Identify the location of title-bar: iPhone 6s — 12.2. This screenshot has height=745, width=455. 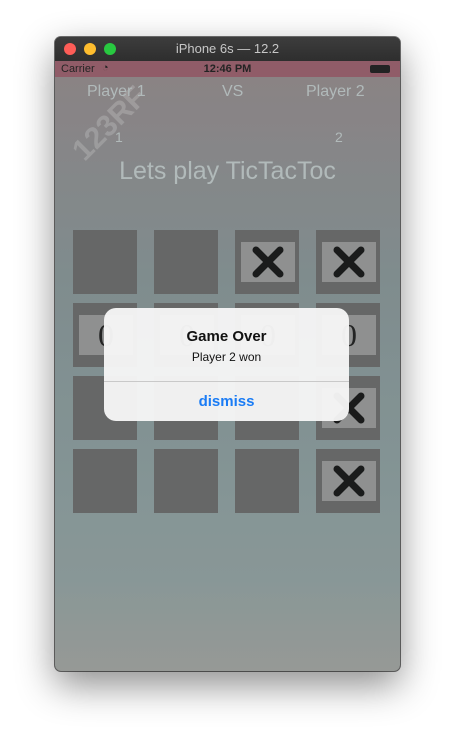
(227, 49).